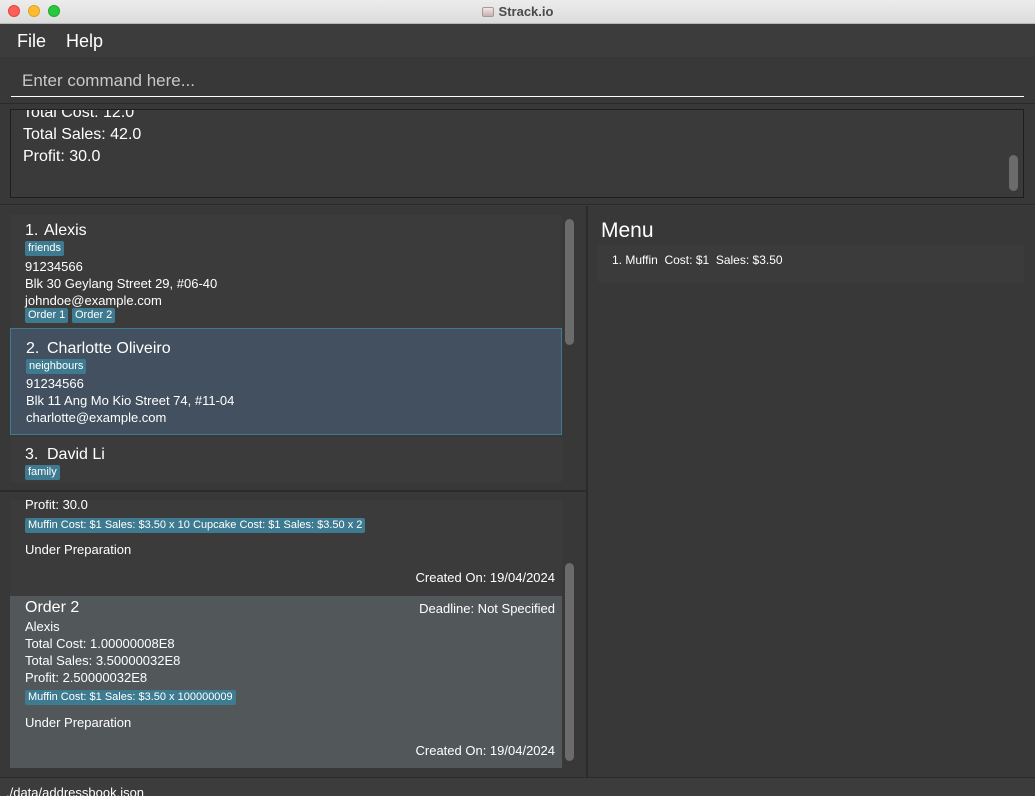  Describe the element at coordinates (84, 41) in the screenshot. I see `menu-help: Help` at that location.